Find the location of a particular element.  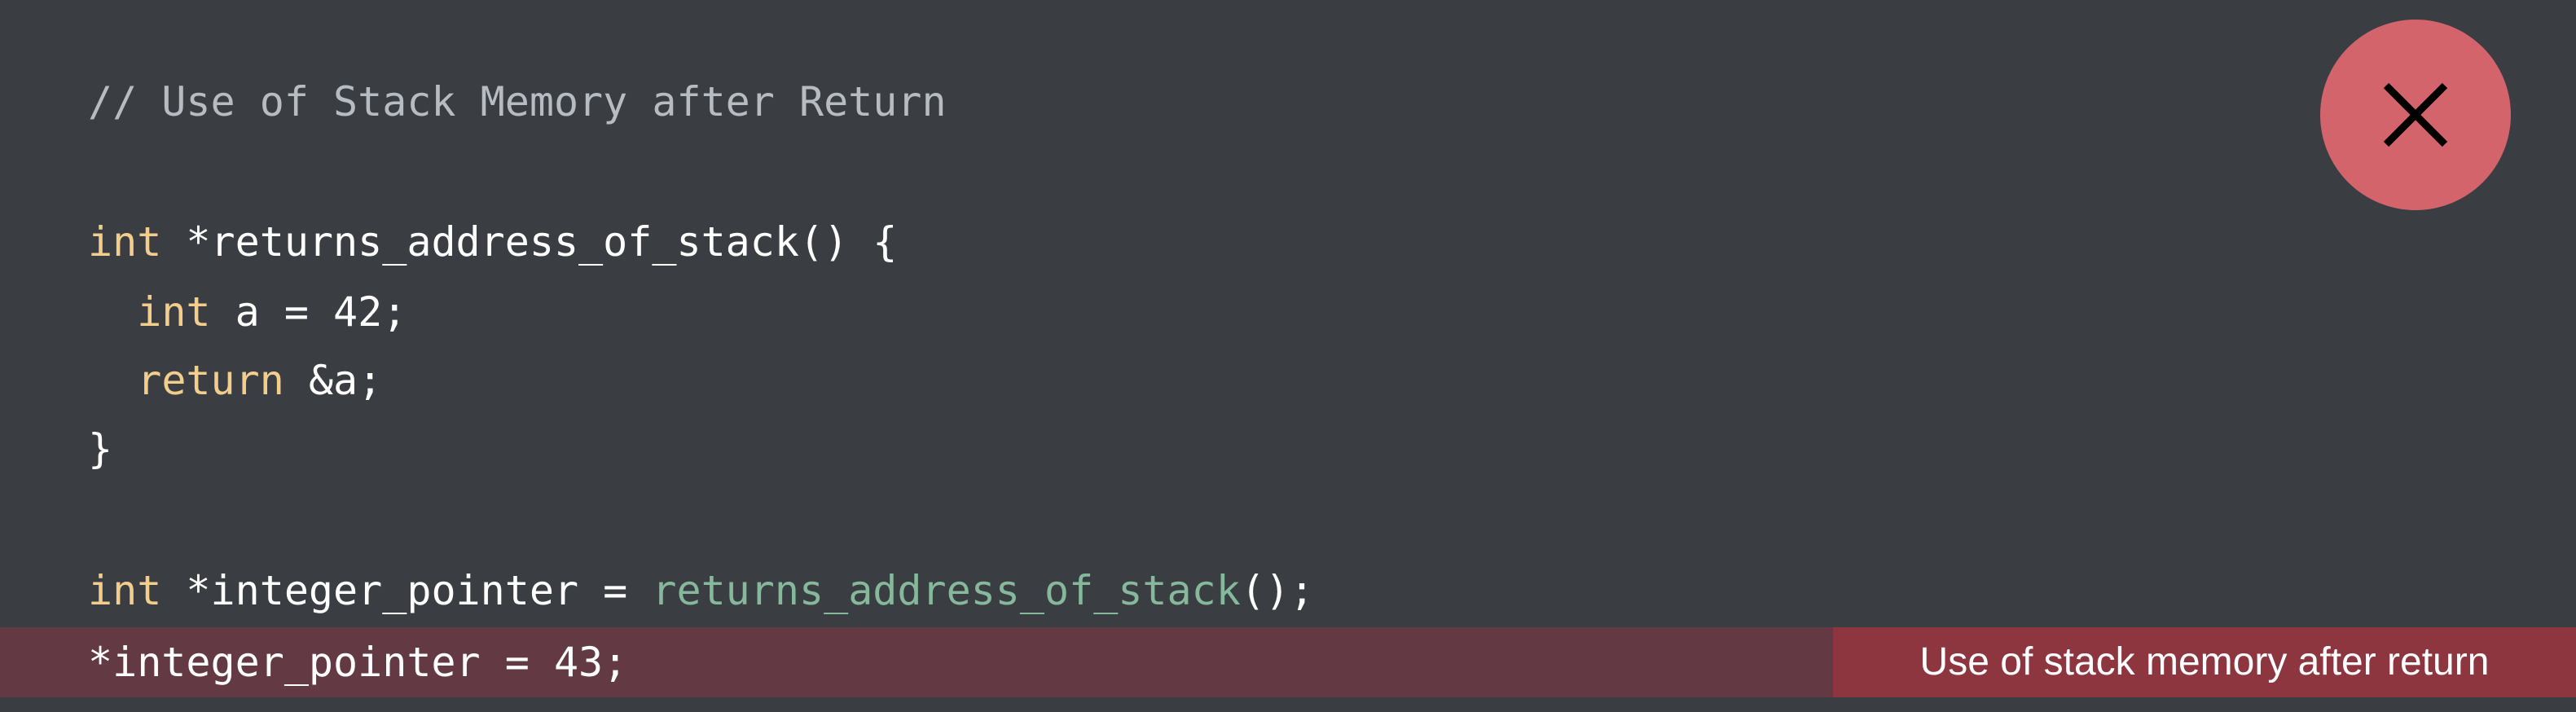

code-line-comment: // Use of Stack Memory after Return is located at coordinates (517, 102).